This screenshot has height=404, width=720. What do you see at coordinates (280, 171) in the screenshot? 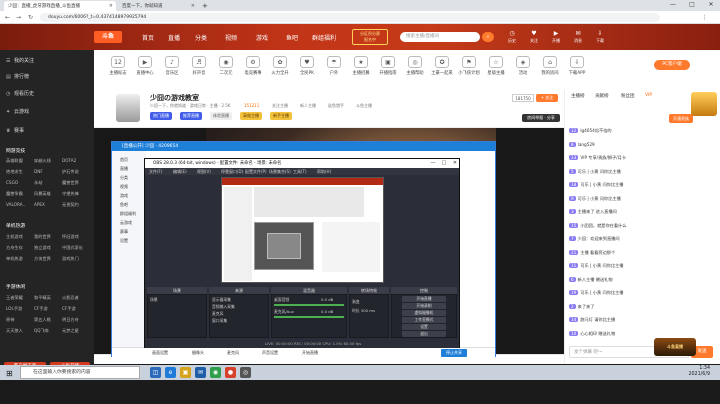
I see `obs-menu-item: 场景集合(S)` at bounding box center [280, 171].